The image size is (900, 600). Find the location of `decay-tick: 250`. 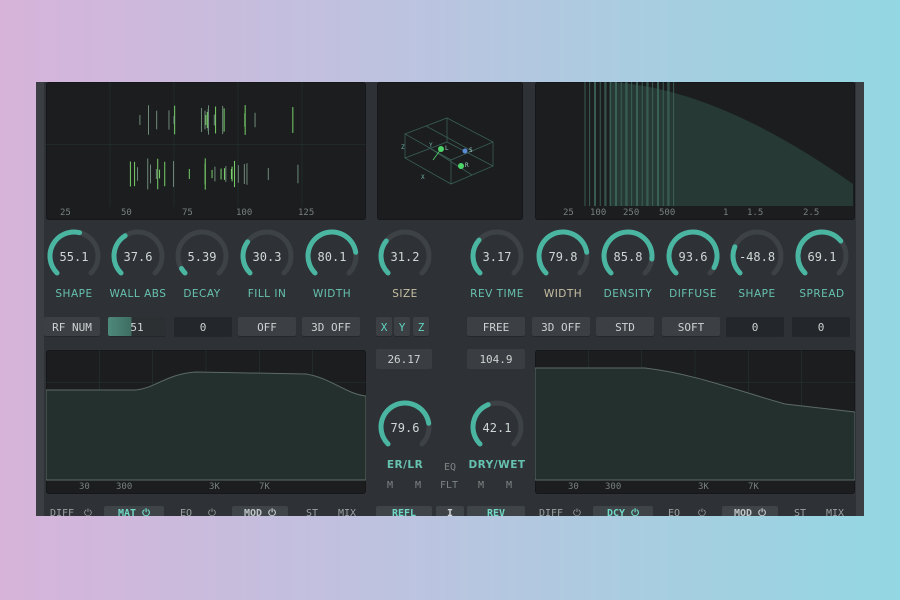

decay-tick: 250 is located at coordinates (631, 213).